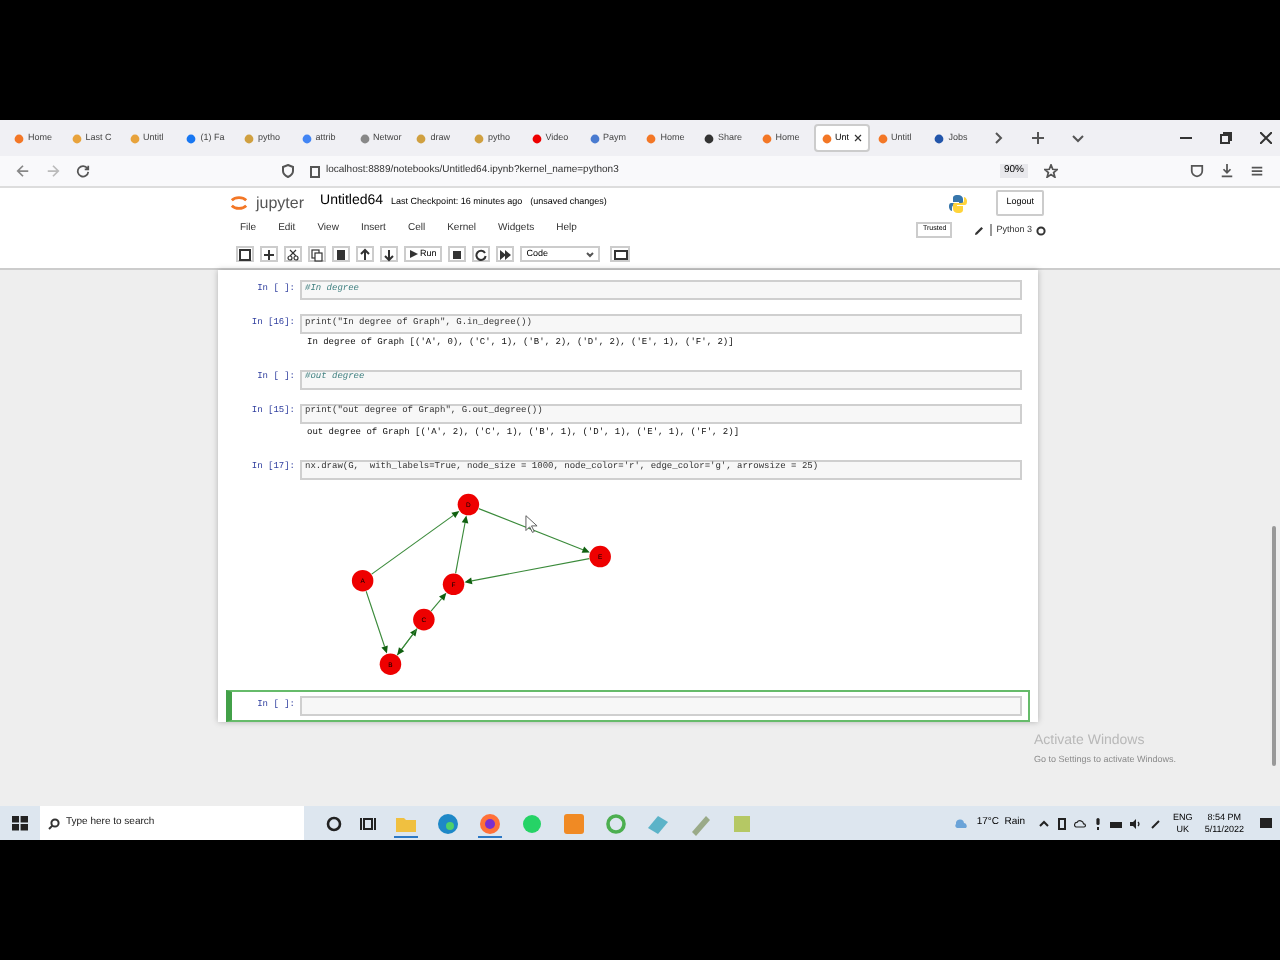 This screenshot has width=1280, height=960. I want to click on code-input-field, so click(660, 706).